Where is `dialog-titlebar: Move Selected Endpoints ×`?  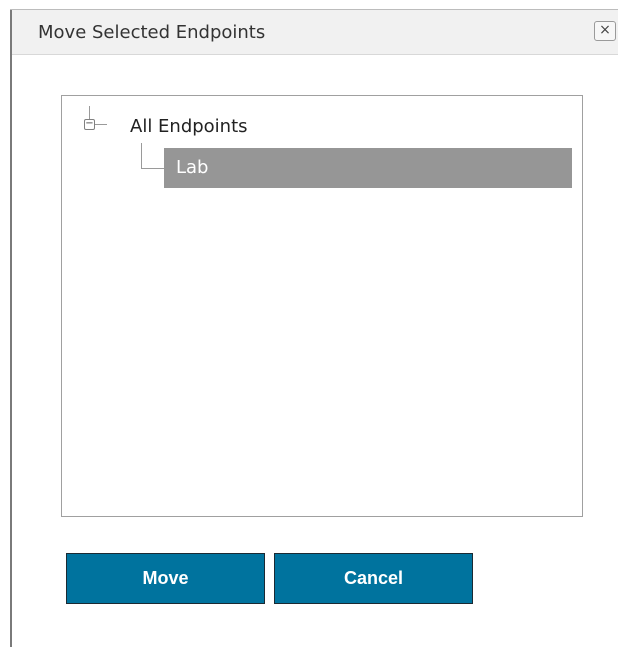 dialog-titlebar: Move Selected Endpoints × is located at coordinates (315, 32).